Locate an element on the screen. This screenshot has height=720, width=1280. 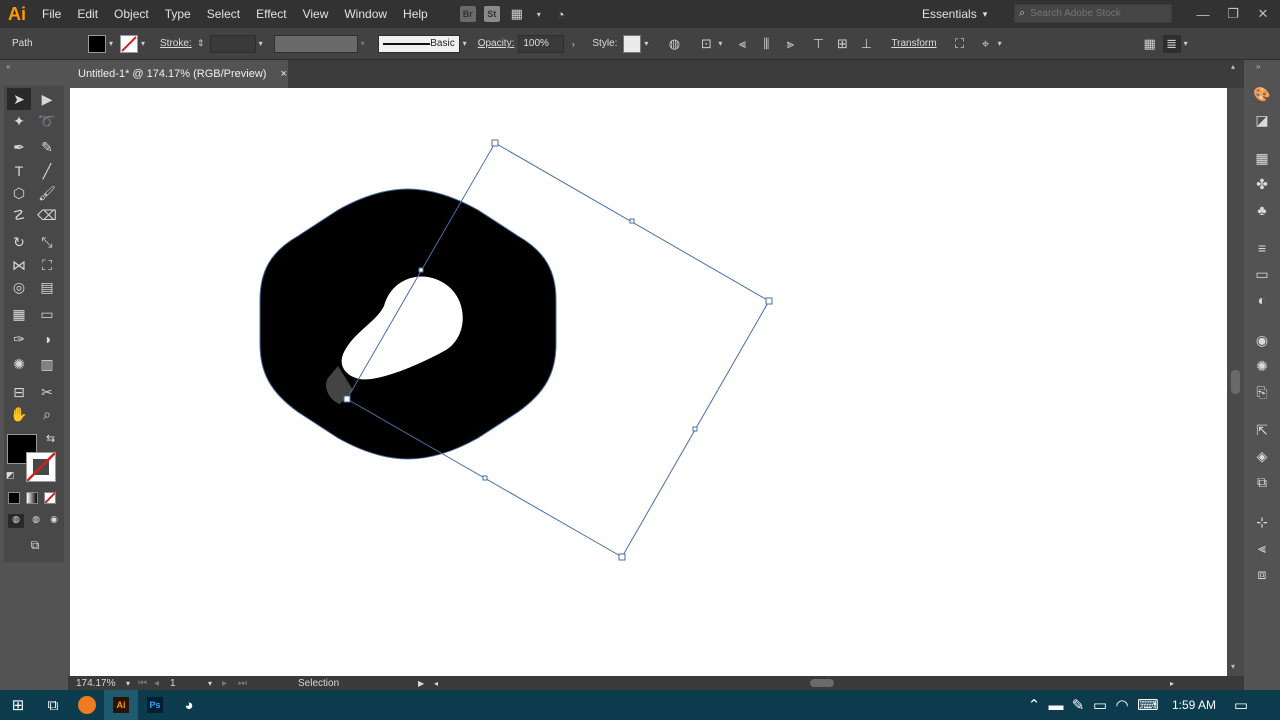
menu-file: File is located at coordinates (51, 14).